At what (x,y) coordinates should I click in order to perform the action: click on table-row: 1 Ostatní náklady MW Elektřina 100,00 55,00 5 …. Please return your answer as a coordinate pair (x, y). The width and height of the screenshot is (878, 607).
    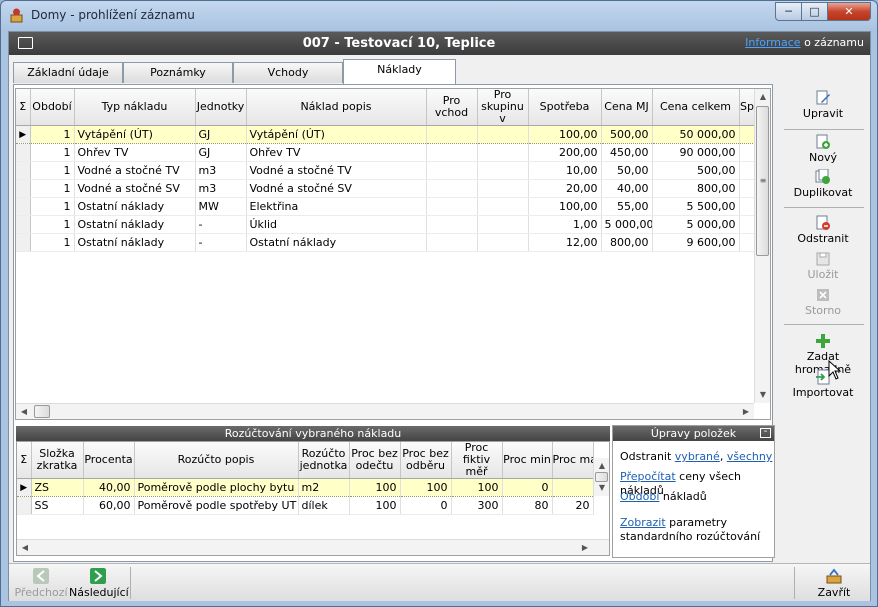
    Looking at the image, I should click on (386, 206).